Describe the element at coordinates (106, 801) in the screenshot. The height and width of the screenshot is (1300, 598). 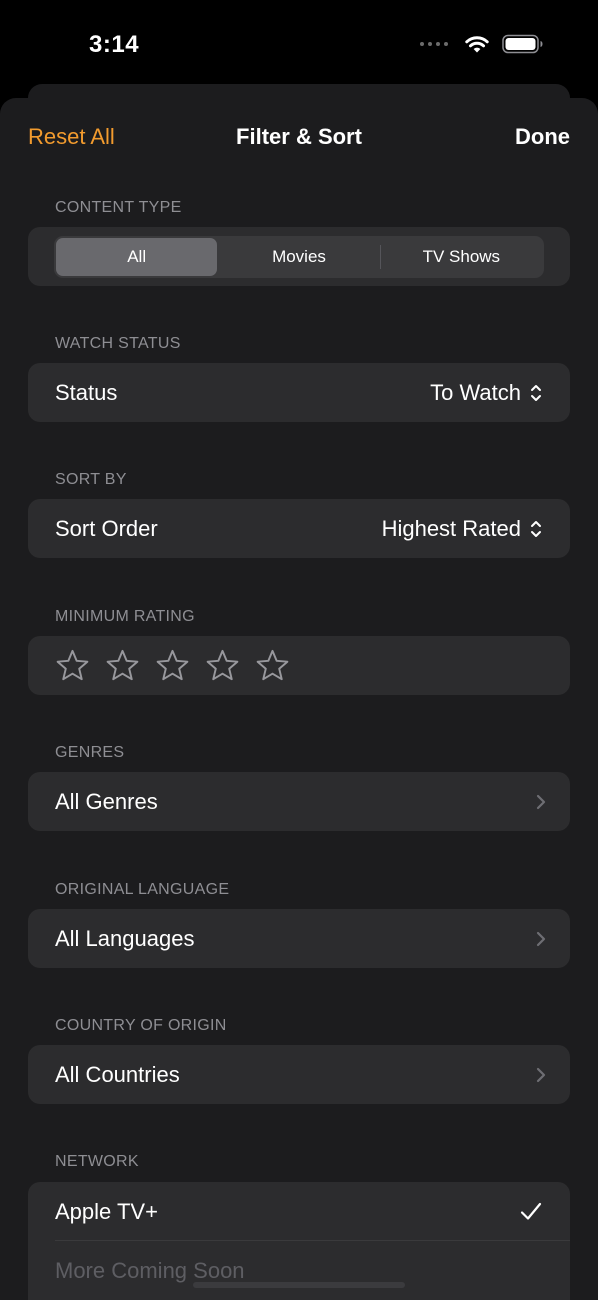
I see `genres-value: All Genres` at that location.